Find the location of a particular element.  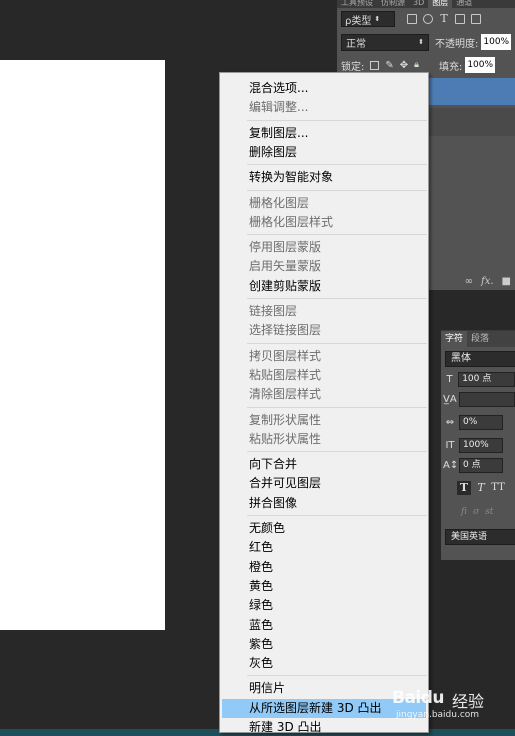

baseline-shift-input: 0 点 is located at coordinates (481, 465).